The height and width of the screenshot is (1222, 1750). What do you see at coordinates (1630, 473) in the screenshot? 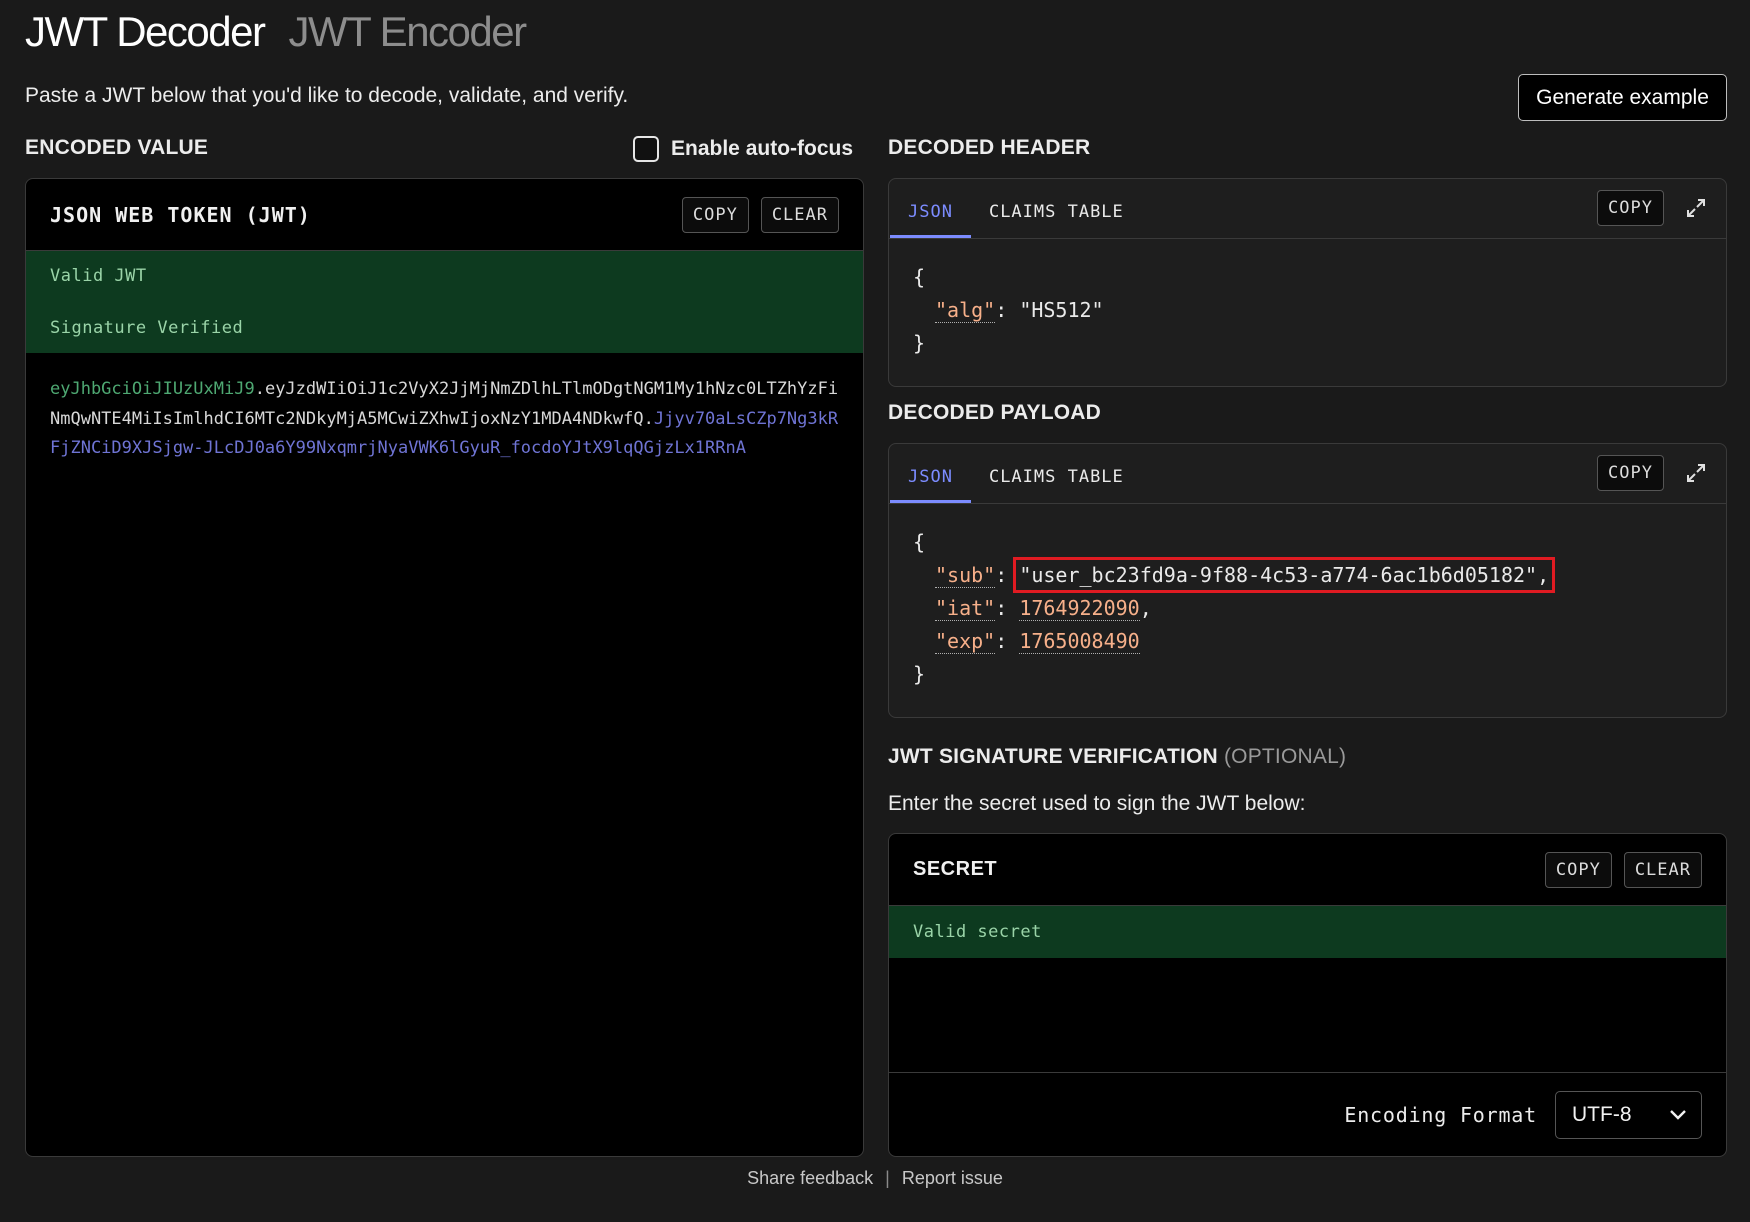
I see `payload-copy-button: COPY` at bounding box center [1630, 473].